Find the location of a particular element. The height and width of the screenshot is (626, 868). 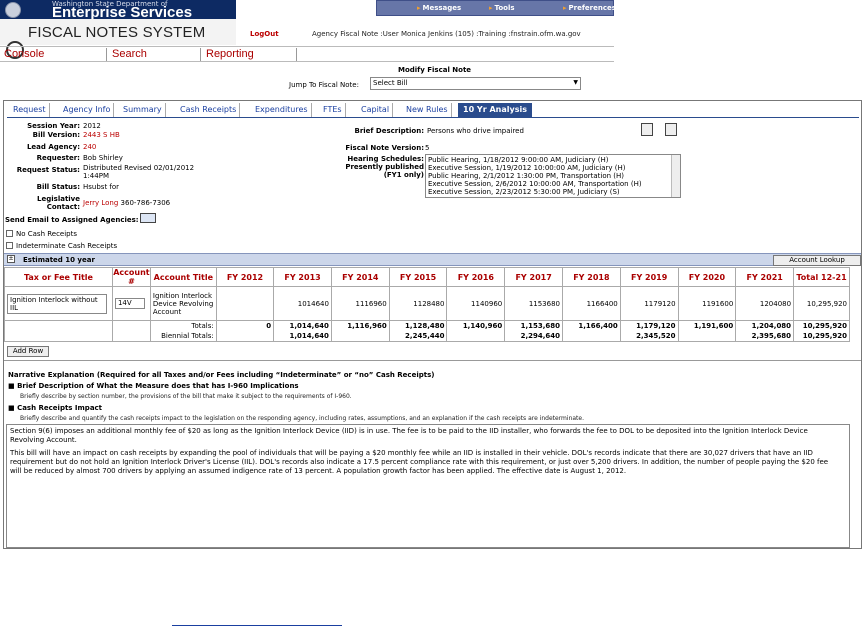

tab-cash-receipts: Cash Receipts is located at coordinates (209, 110).